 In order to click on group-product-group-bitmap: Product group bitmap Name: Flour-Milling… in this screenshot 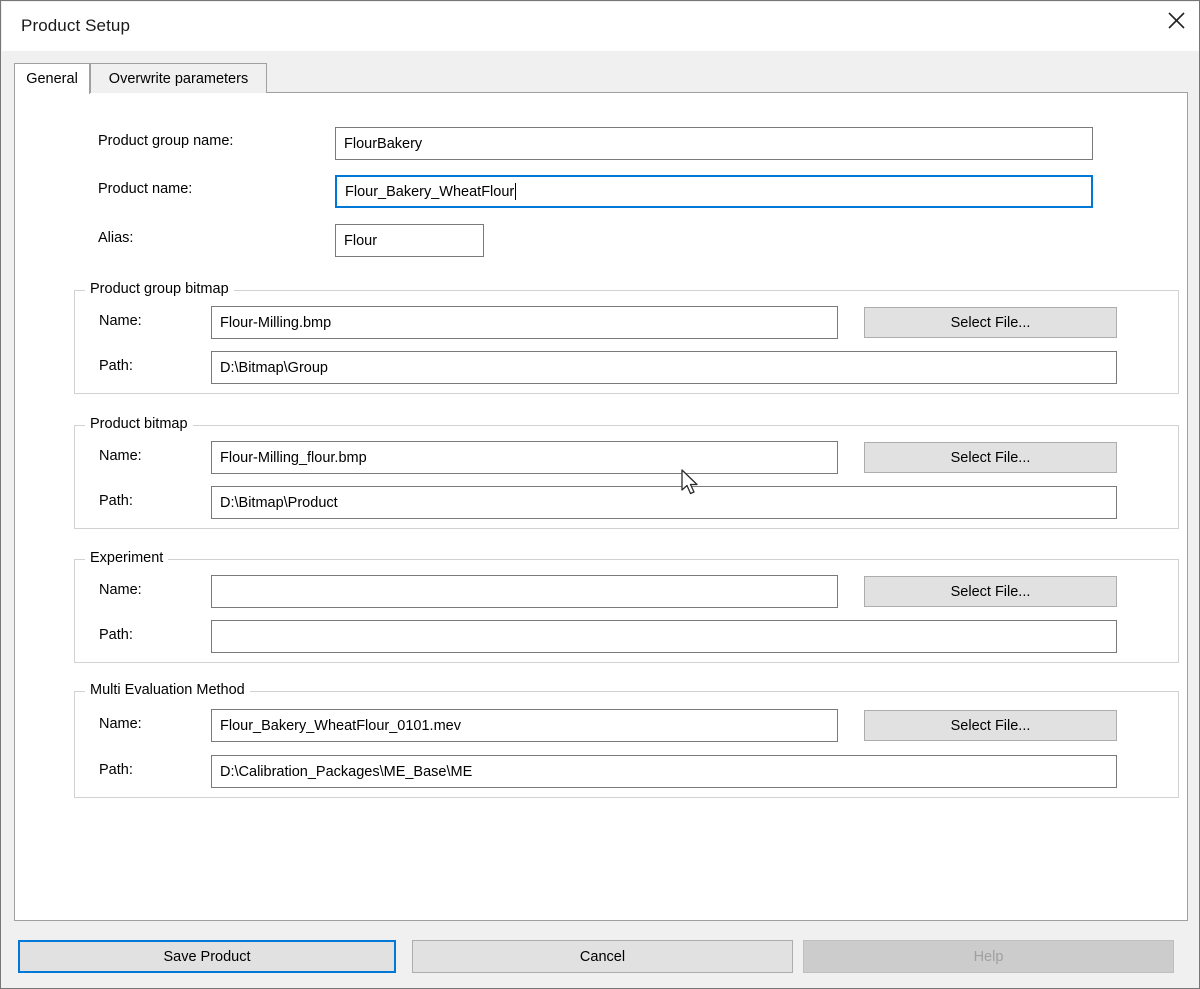, I will do `click(626, 337)`.